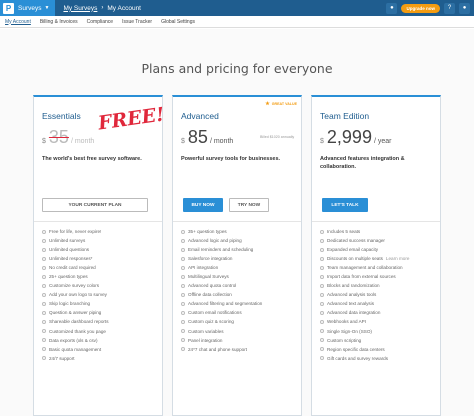 The image size is (474, 416). I want to click on plan-price: $ 85 / month, so click(207, 137).